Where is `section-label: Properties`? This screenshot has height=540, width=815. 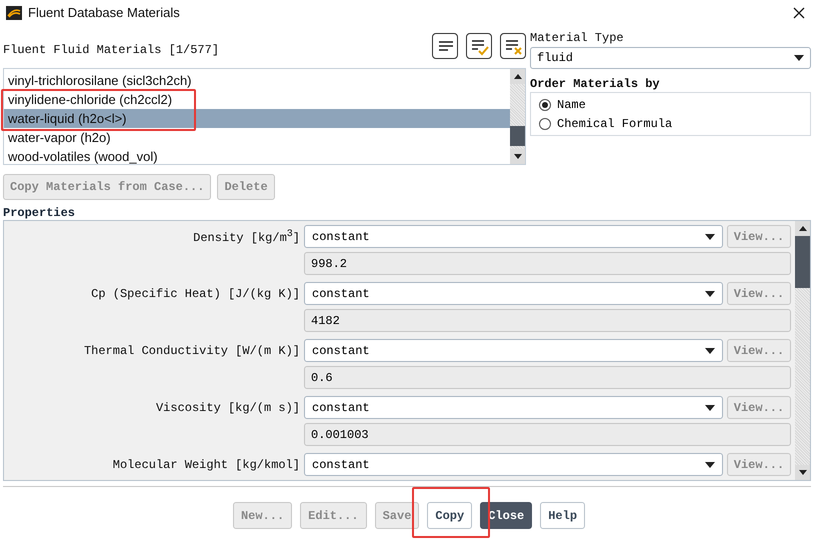
section-label: Properties is located at coordinates (39, 213).